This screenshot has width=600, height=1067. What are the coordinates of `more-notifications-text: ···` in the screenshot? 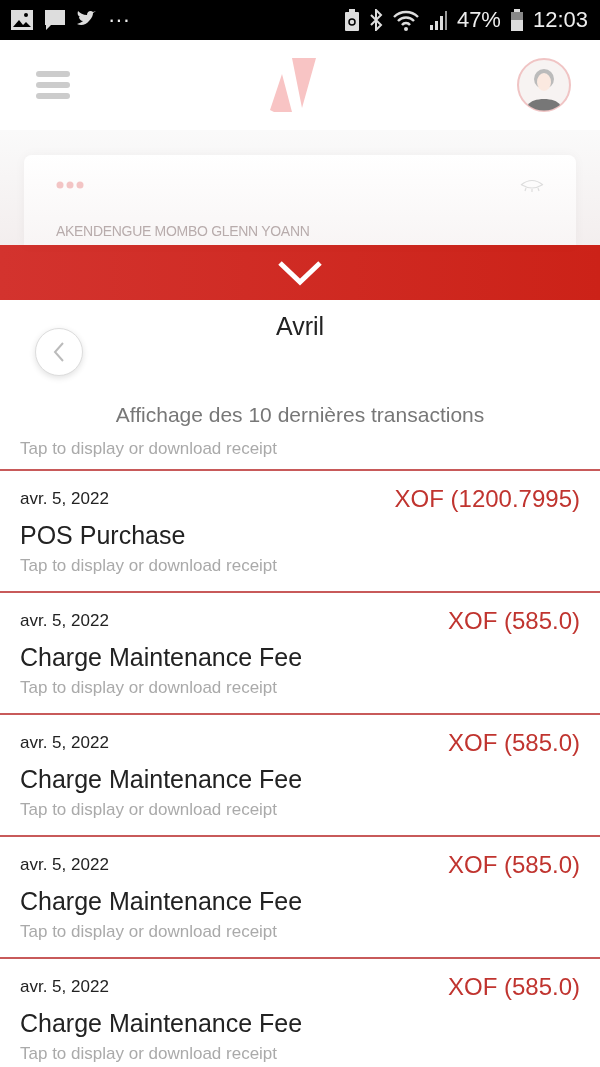 It's located at (119, 20).